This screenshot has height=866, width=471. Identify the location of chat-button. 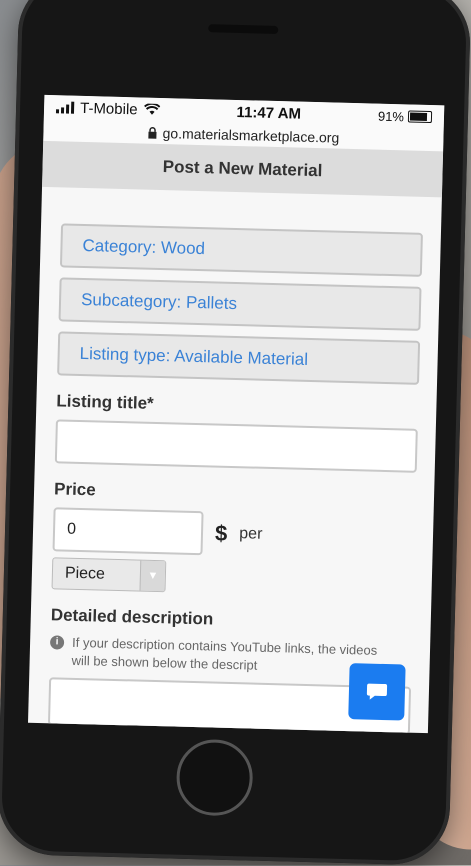
(377, 692).